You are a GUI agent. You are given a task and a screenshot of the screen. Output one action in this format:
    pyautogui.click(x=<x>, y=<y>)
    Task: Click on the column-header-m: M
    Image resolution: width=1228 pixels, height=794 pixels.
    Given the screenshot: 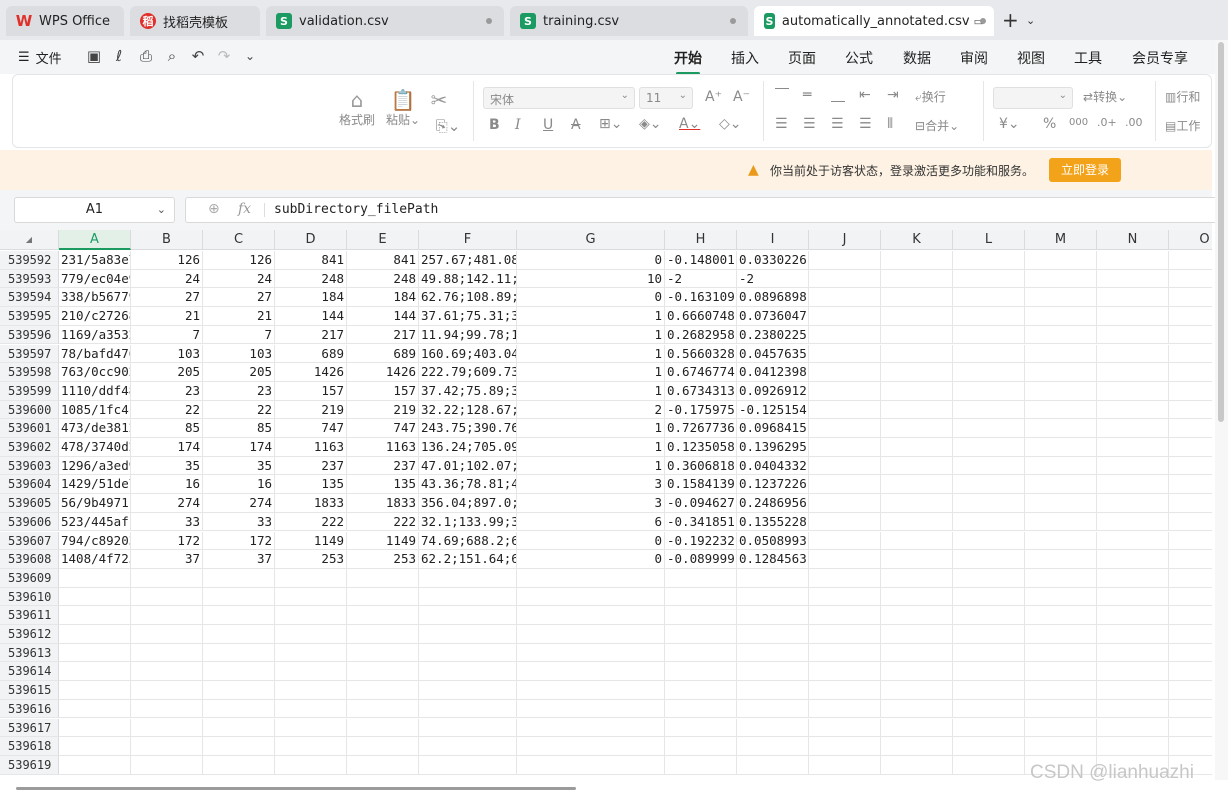 What is the action you would take?
    pyautogui.click(x=1061, y=240)
    